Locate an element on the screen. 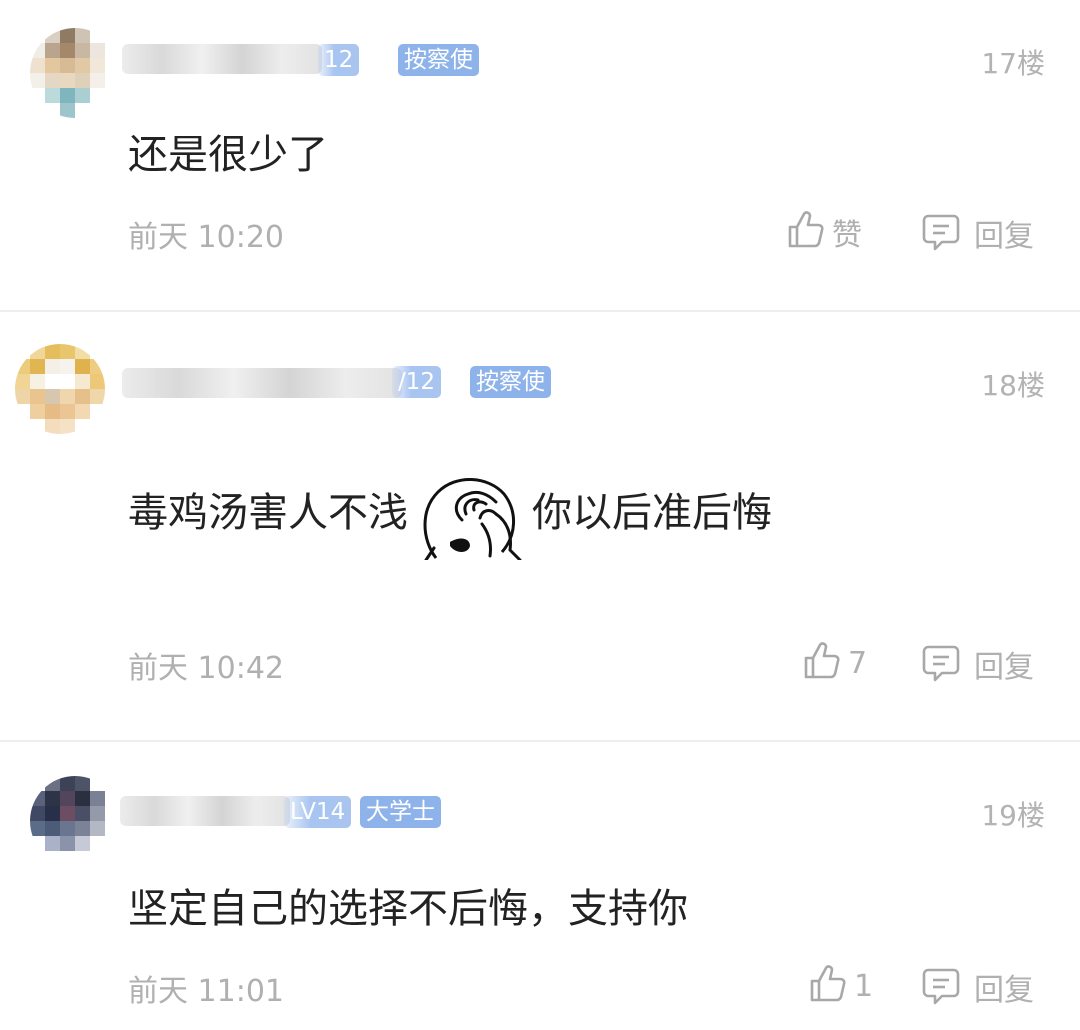 Image resolution: width=1080 pixels, height=1030 pixels. like-button: 7 is located at coordinates (834, 663).